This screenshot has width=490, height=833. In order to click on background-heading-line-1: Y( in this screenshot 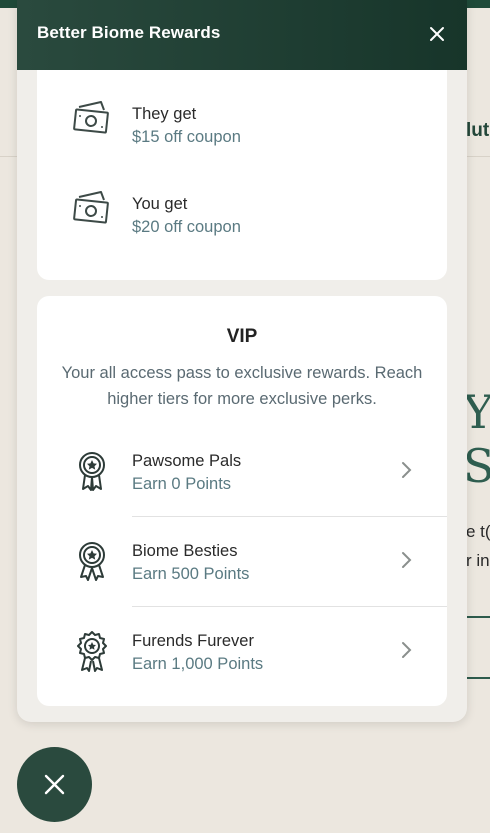, I will do `click(476, 412)`.